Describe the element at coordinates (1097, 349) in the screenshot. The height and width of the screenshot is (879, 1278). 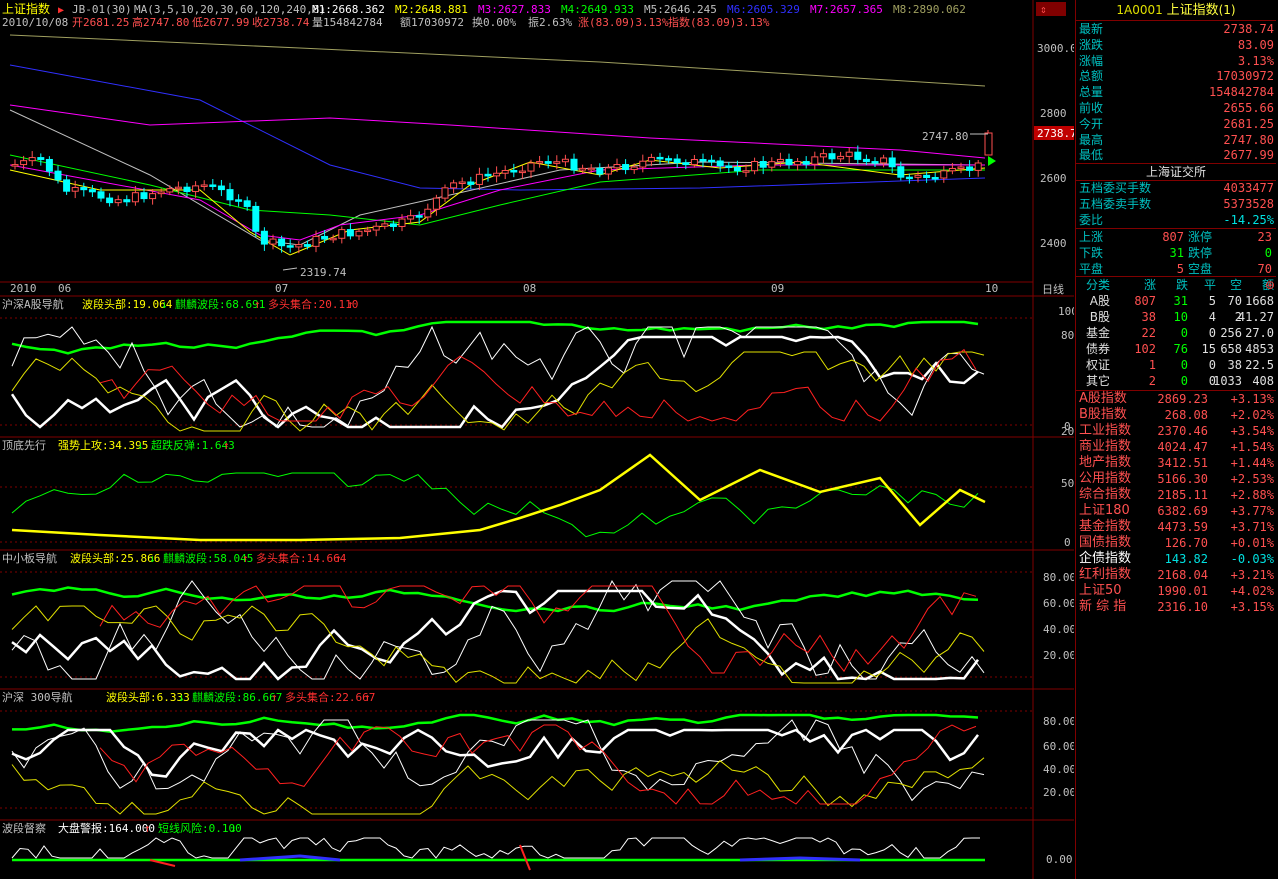
I see `category-cell-name: 债券` at that location.